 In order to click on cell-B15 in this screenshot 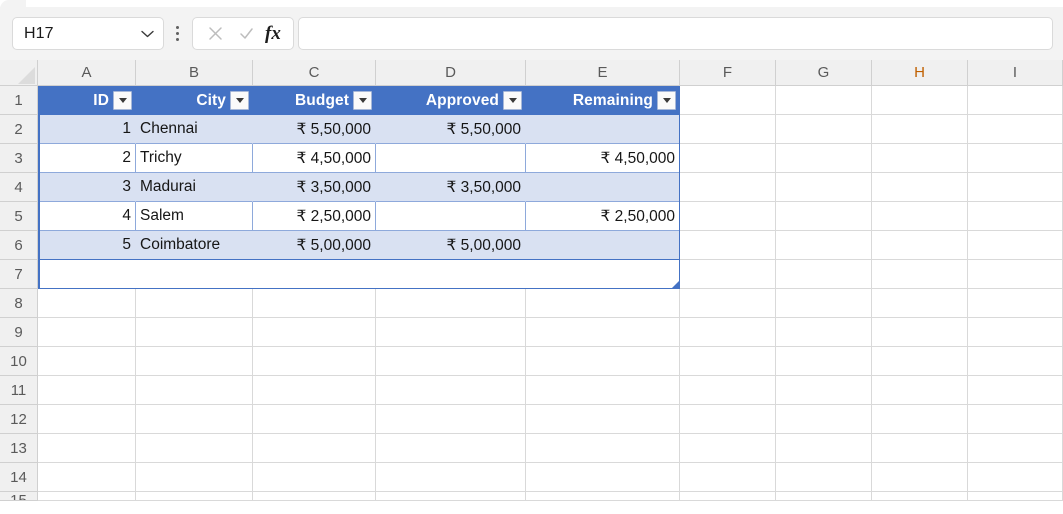, I will do `click(194, 496)`.